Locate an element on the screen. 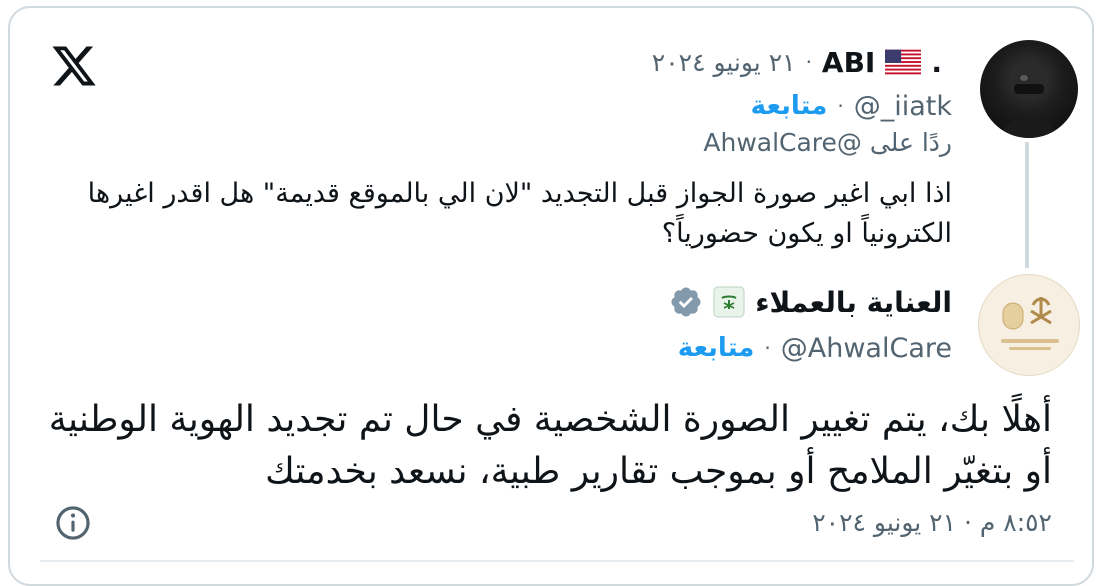 The height and width of the screenshot is (586, 1102). main-subheader: @AhwalCare · متابعة is located at coordinates (815, 348).